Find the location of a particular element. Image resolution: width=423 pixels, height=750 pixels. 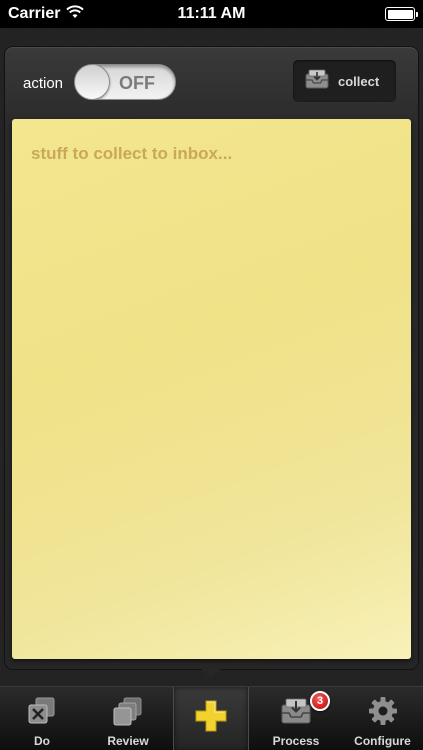

tab-review-label: Review is located at coordinates (128, 741).